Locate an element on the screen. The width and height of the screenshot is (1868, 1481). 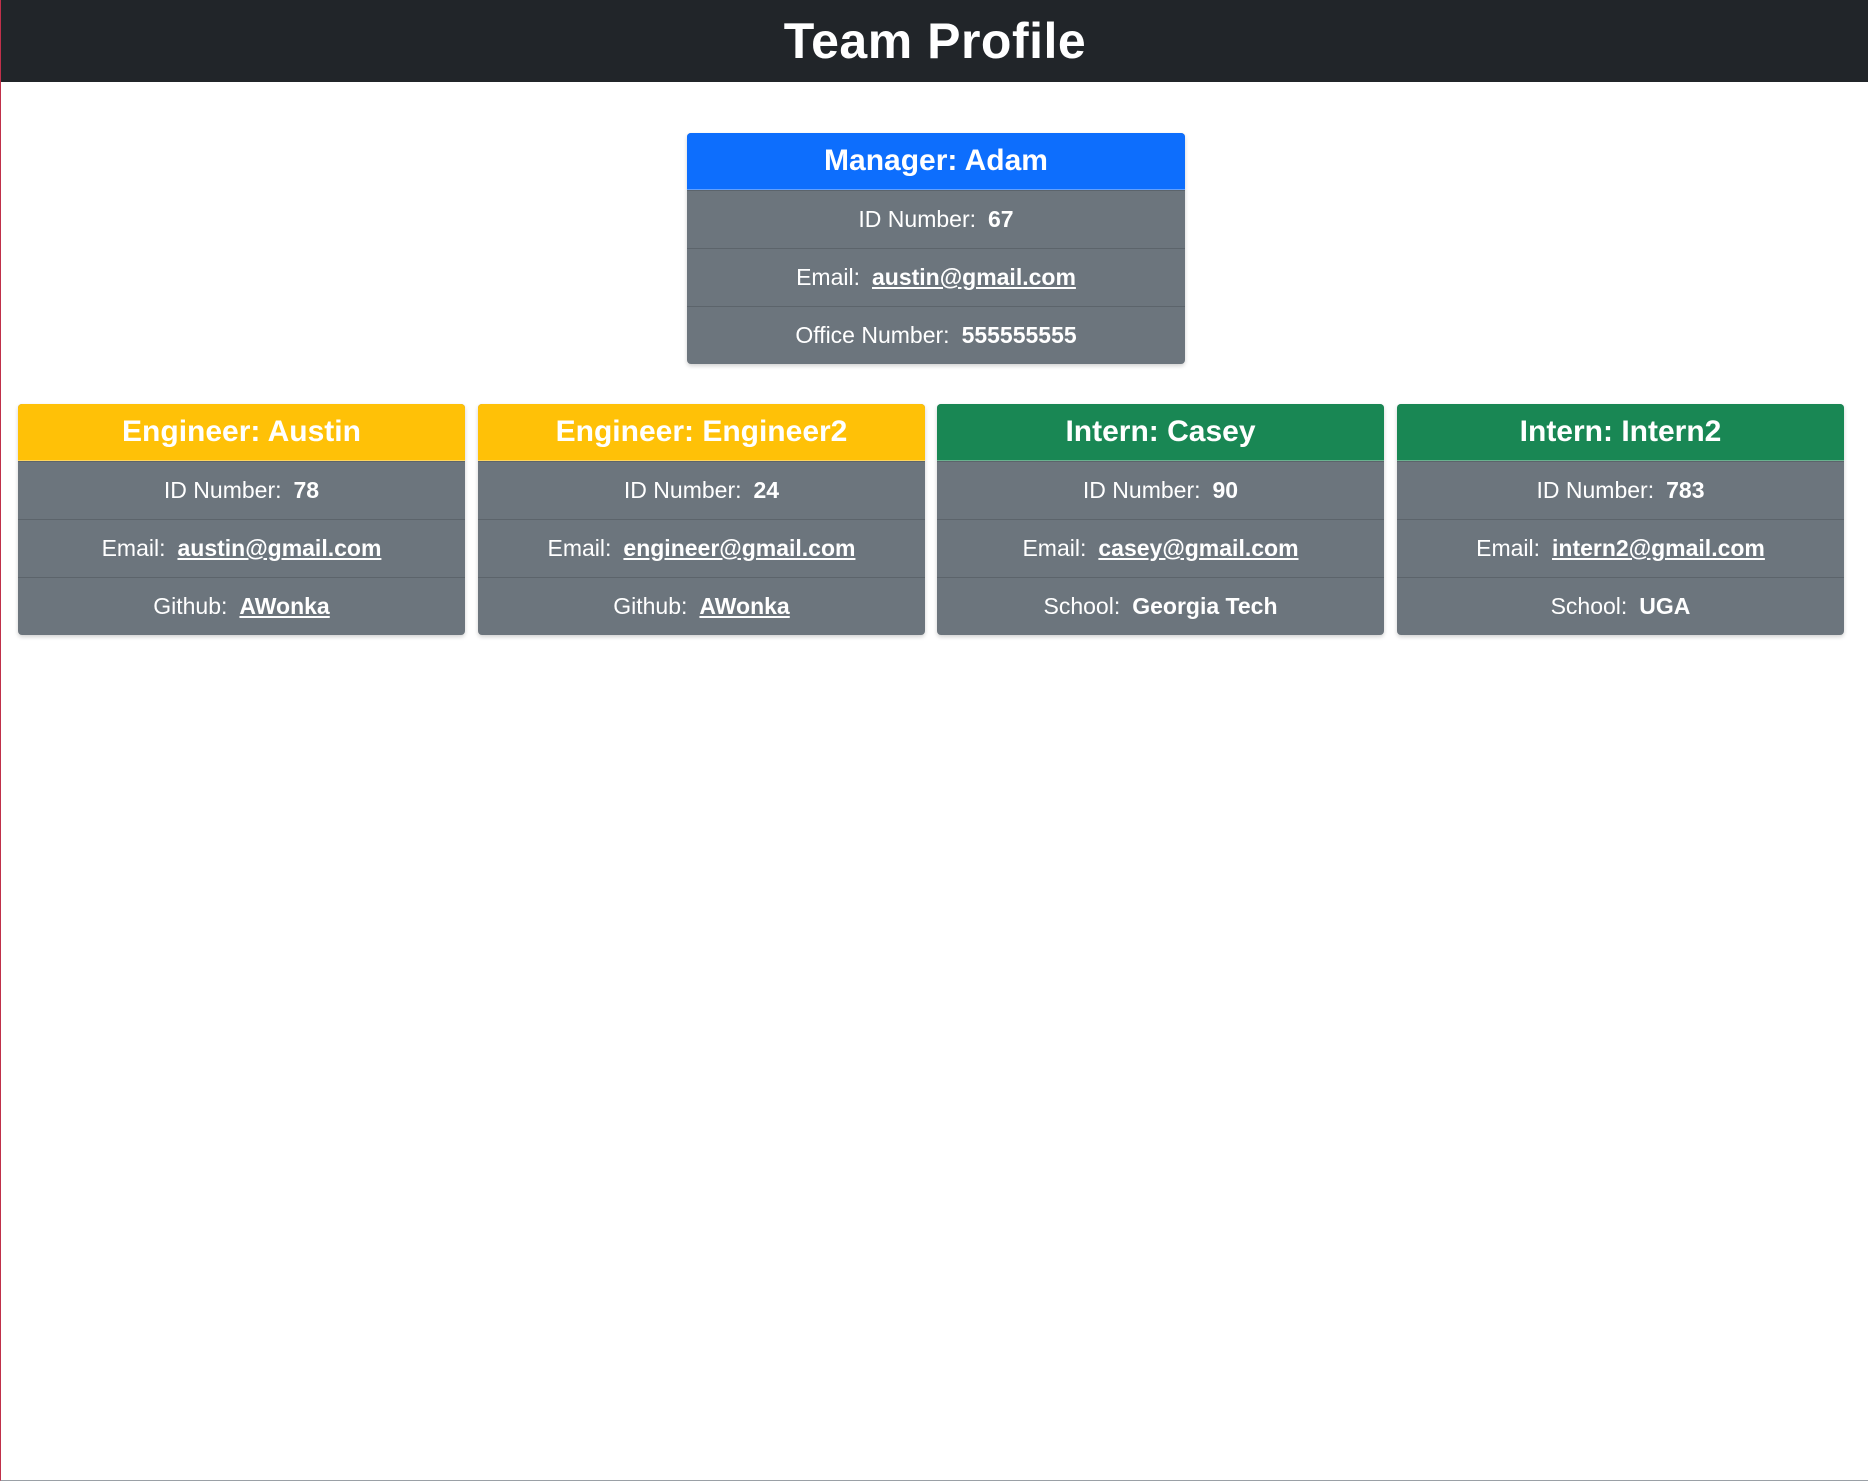
card-title: Manager: Adam is located at coordinates (936, 161).